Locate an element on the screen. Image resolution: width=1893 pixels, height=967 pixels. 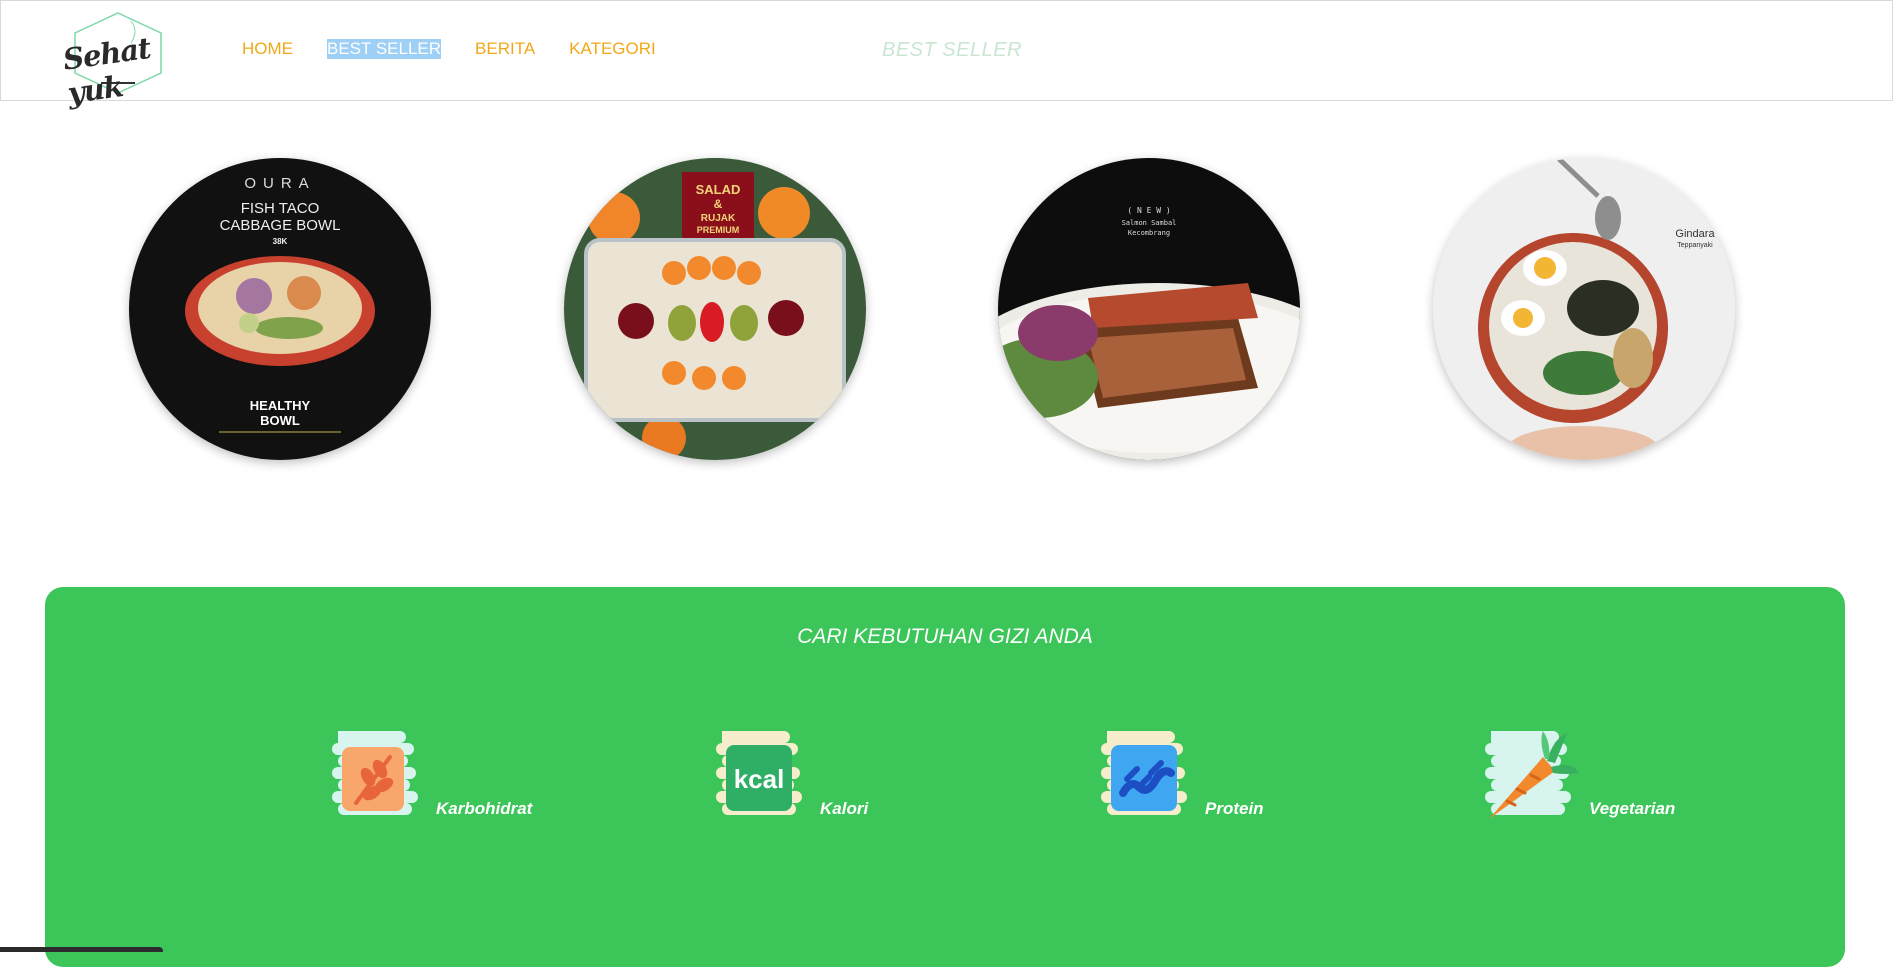
best-seller-item-rice-bowl: Gindara Teppanyaki is located at coordinates (1584, 309).